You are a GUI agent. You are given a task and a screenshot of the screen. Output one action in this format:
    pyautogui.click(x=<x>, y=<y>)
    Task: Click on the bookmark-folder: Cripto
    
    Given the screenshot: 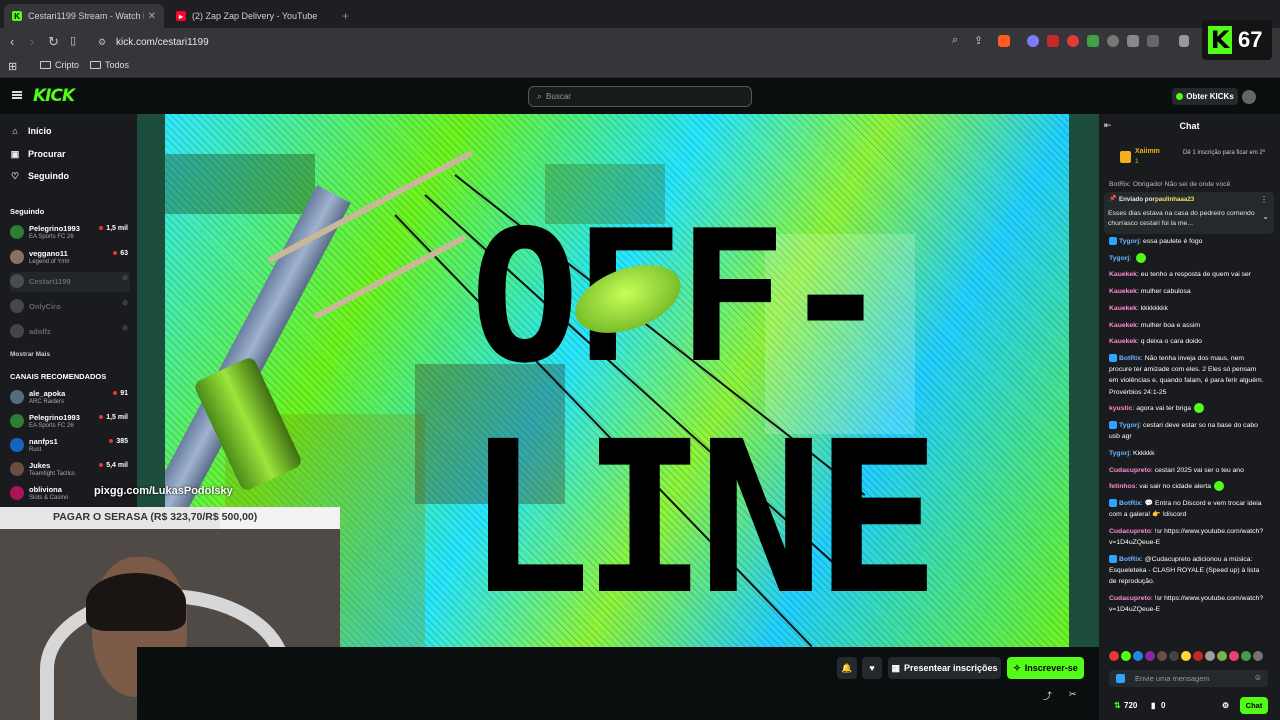 What is the action you would take?
    pyautogui.click(x=59, y=65)
    